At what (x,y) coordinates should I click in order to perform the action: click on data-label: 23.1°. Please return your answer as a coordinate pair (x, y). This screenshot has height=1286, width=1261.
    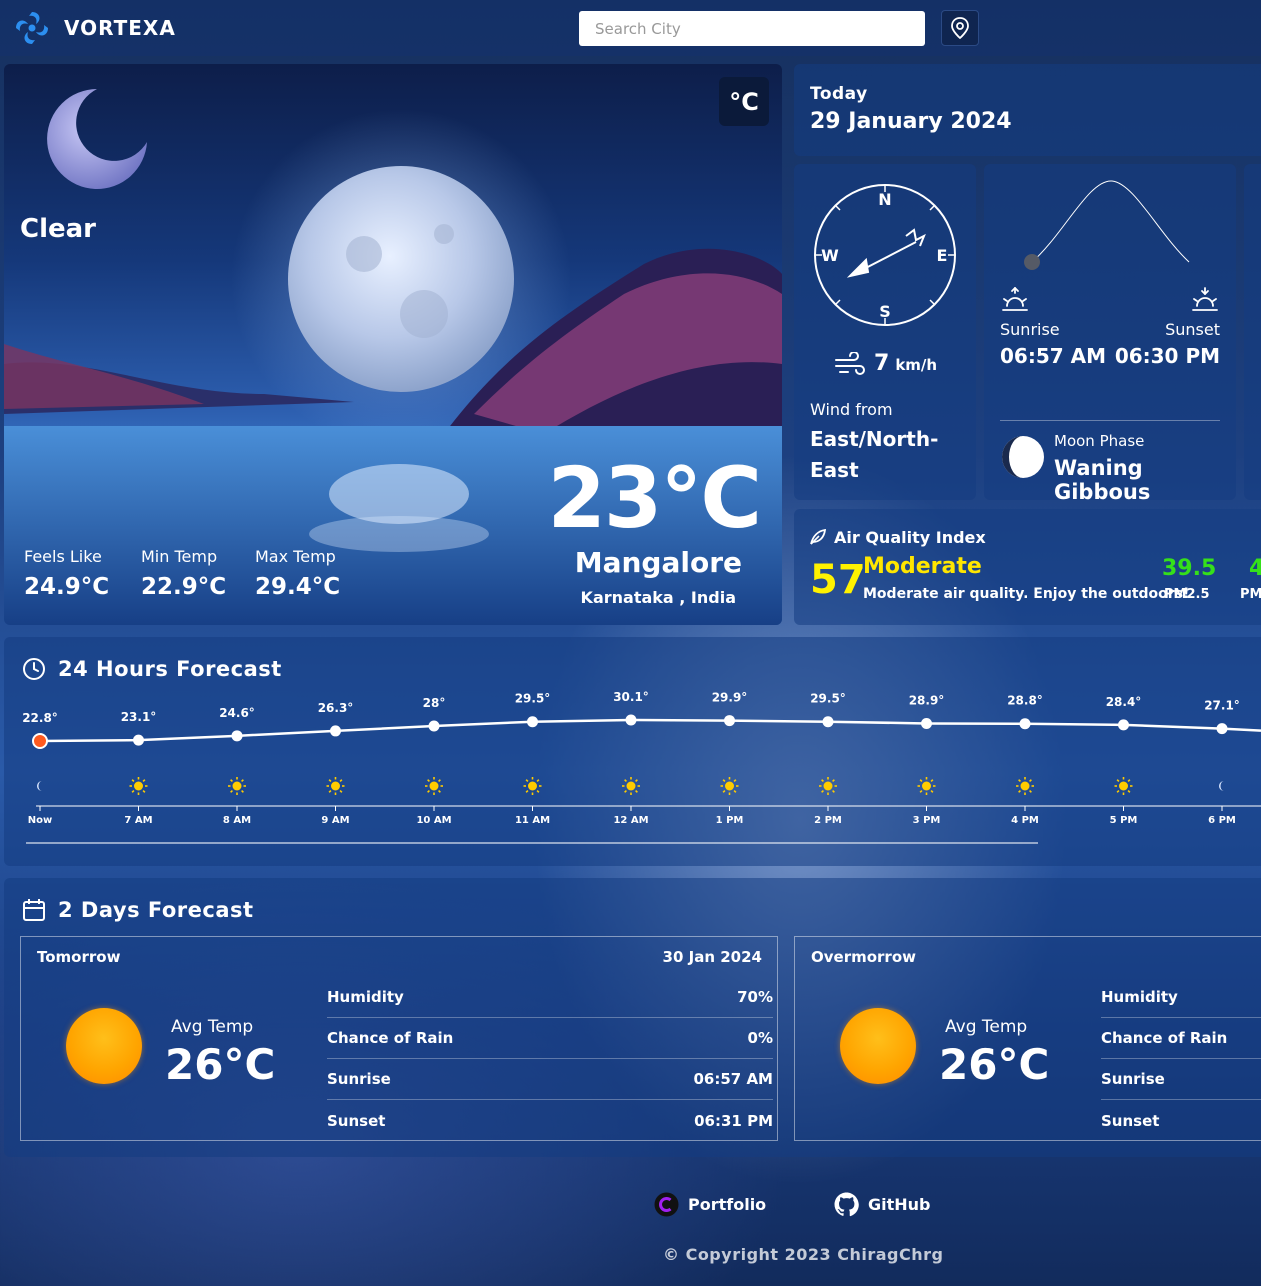
    Looking at the image, I should click on (139, 717).